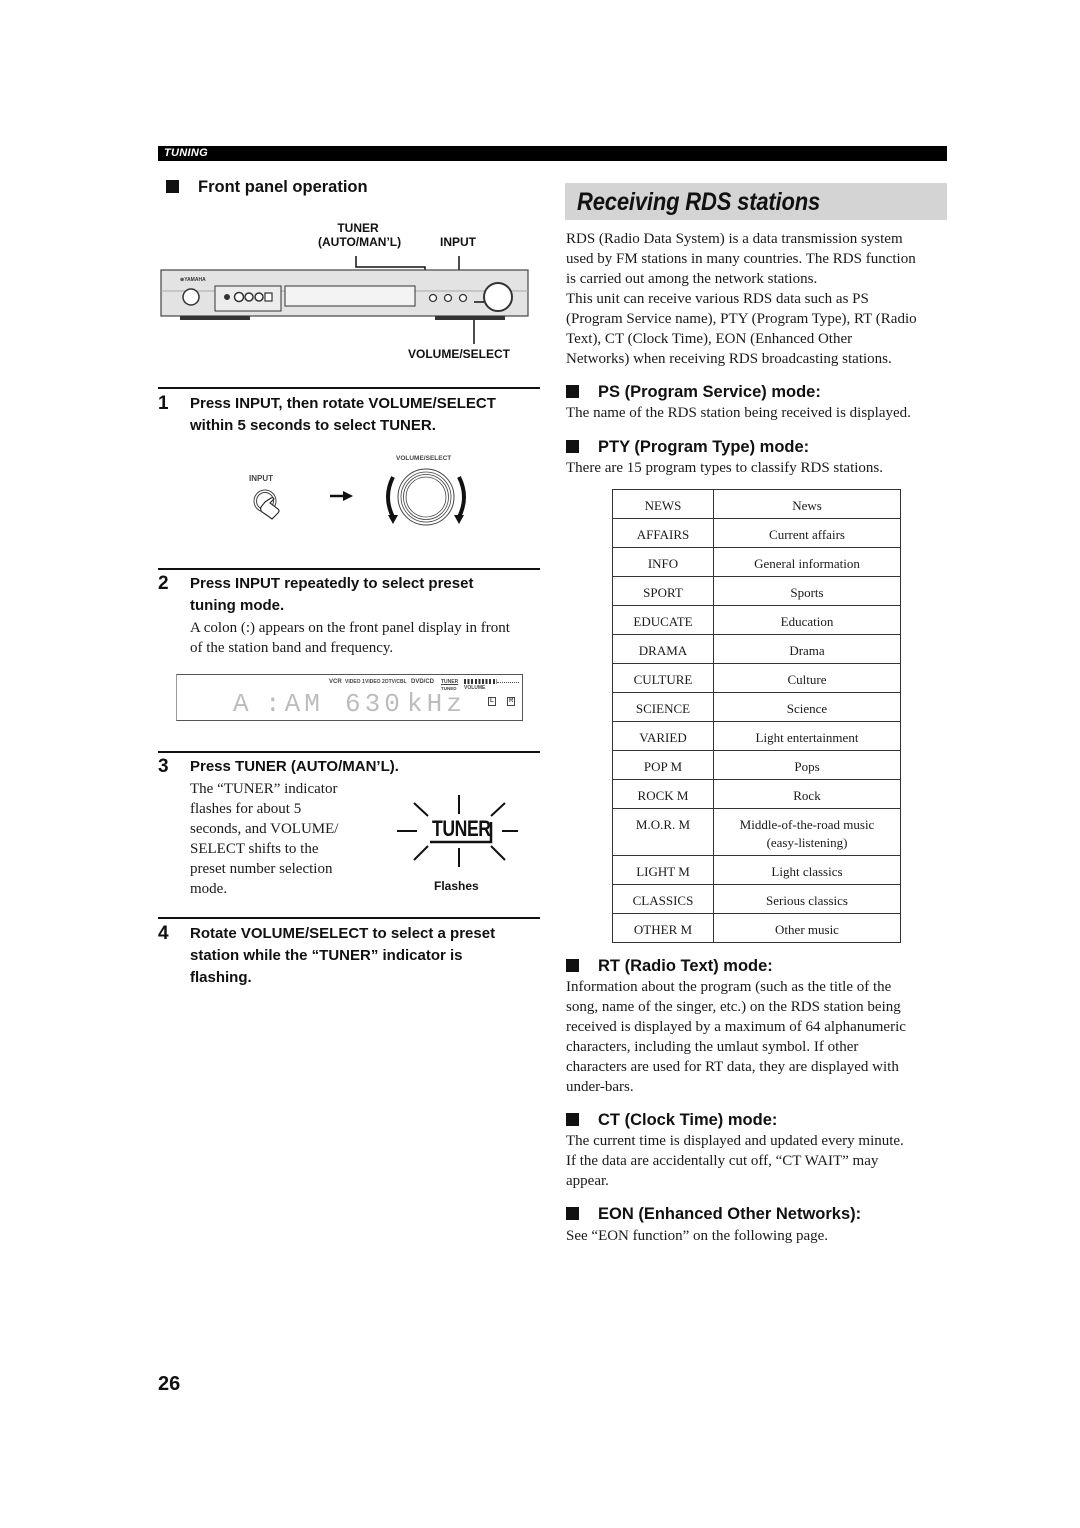 This screenshot has height=1528, width=1080. What do you see at coordinates (498, 297) in the screenshot?
I see `volume-knob` at bounding box center [498, 297].